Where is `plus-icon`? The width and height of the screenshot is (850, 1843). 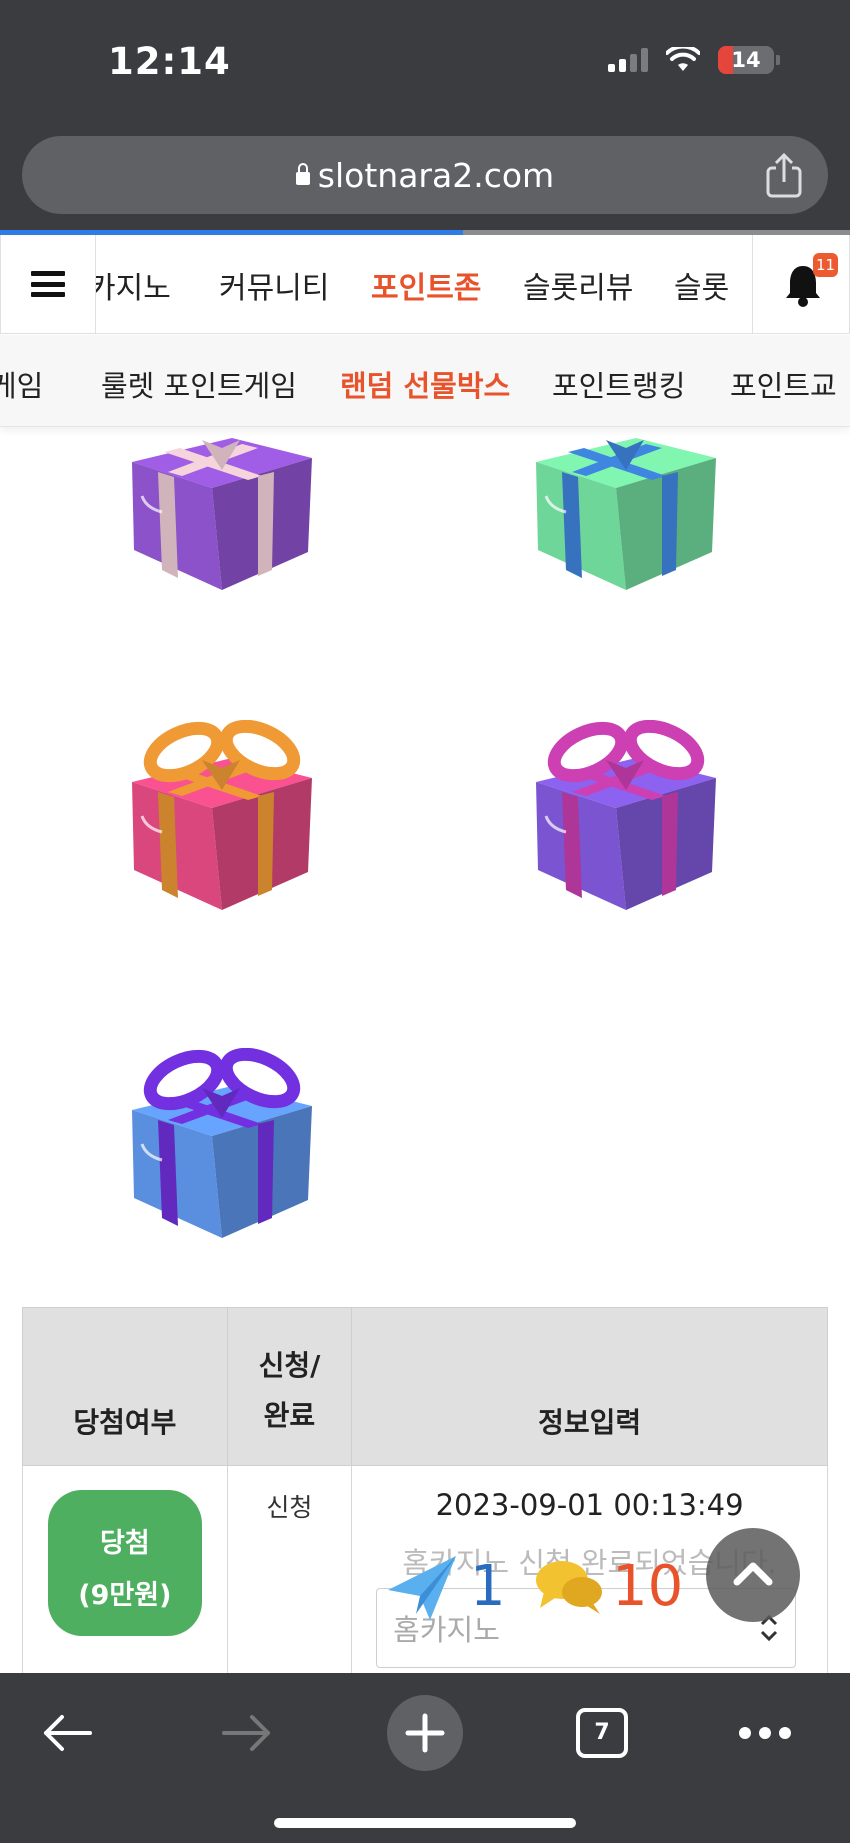
plus-icon is located at coordinates (425, 1733).